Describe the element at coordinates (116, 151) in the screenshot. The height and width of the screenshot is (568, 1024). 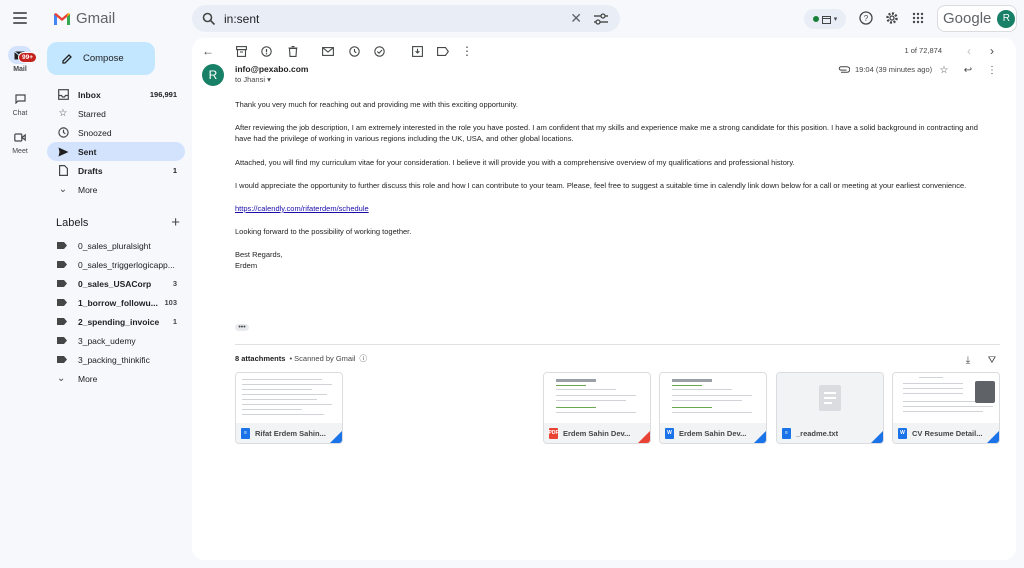
I see `nav-sent: Sent` at that location.